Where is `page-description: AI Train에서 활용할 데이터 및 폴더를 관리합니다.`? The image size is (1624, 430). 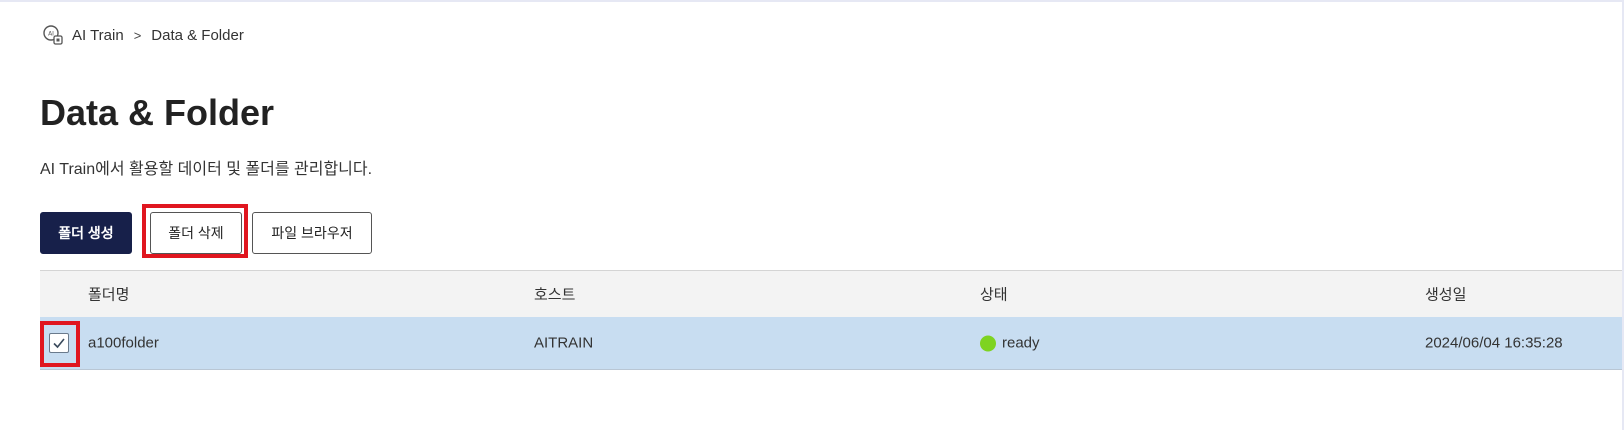 page-description: AI Train에서 활용할 데이터 및 폴더를 관리합니다. is located at coordinates (206, 169).